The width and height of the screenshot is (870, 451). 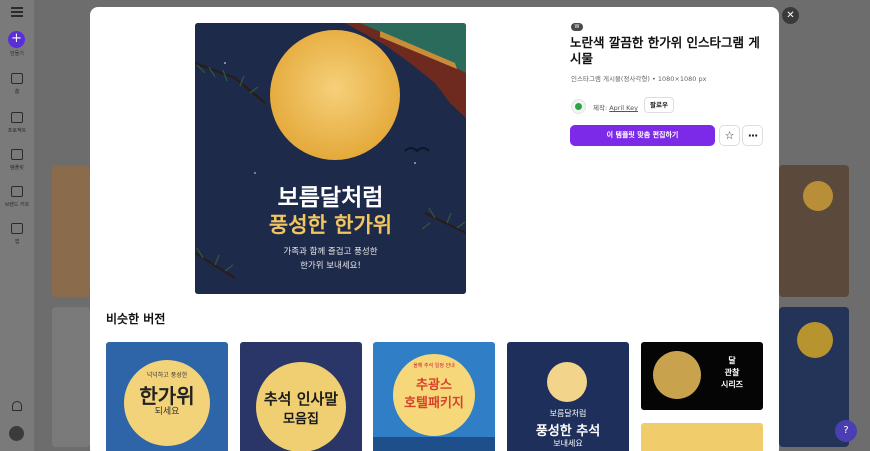 What do you see at coordinates (17, 191) in the screenshot?
I see `brand-icon` at bounding box center [17, 191].